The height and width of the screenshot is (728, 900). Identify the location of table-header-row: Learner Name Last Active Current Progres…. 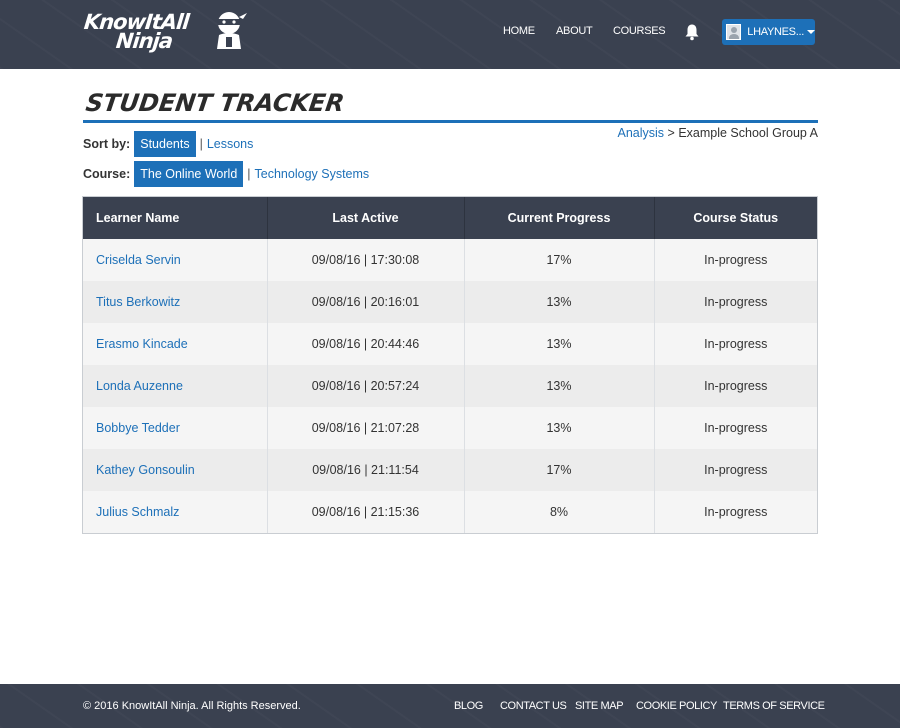
(450, 218).